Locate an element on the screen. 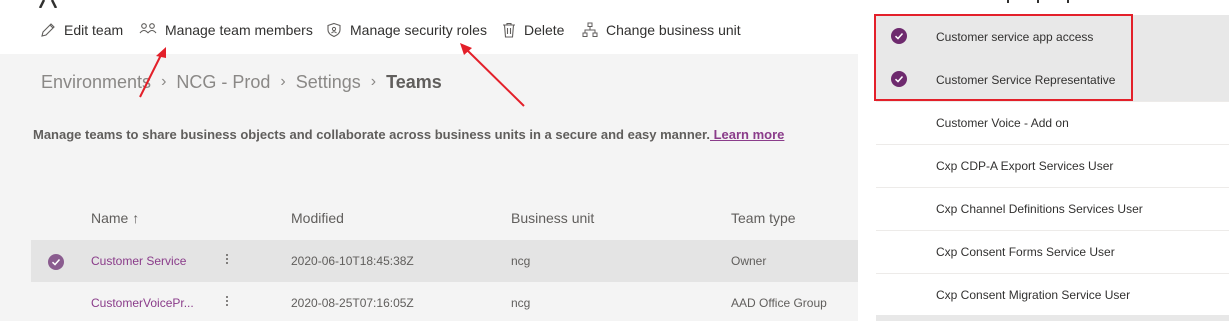 Image resolution: width=1229 pixels, height=321 pixels. column-header-team-type: Team type is located at coordinates (763, 218).